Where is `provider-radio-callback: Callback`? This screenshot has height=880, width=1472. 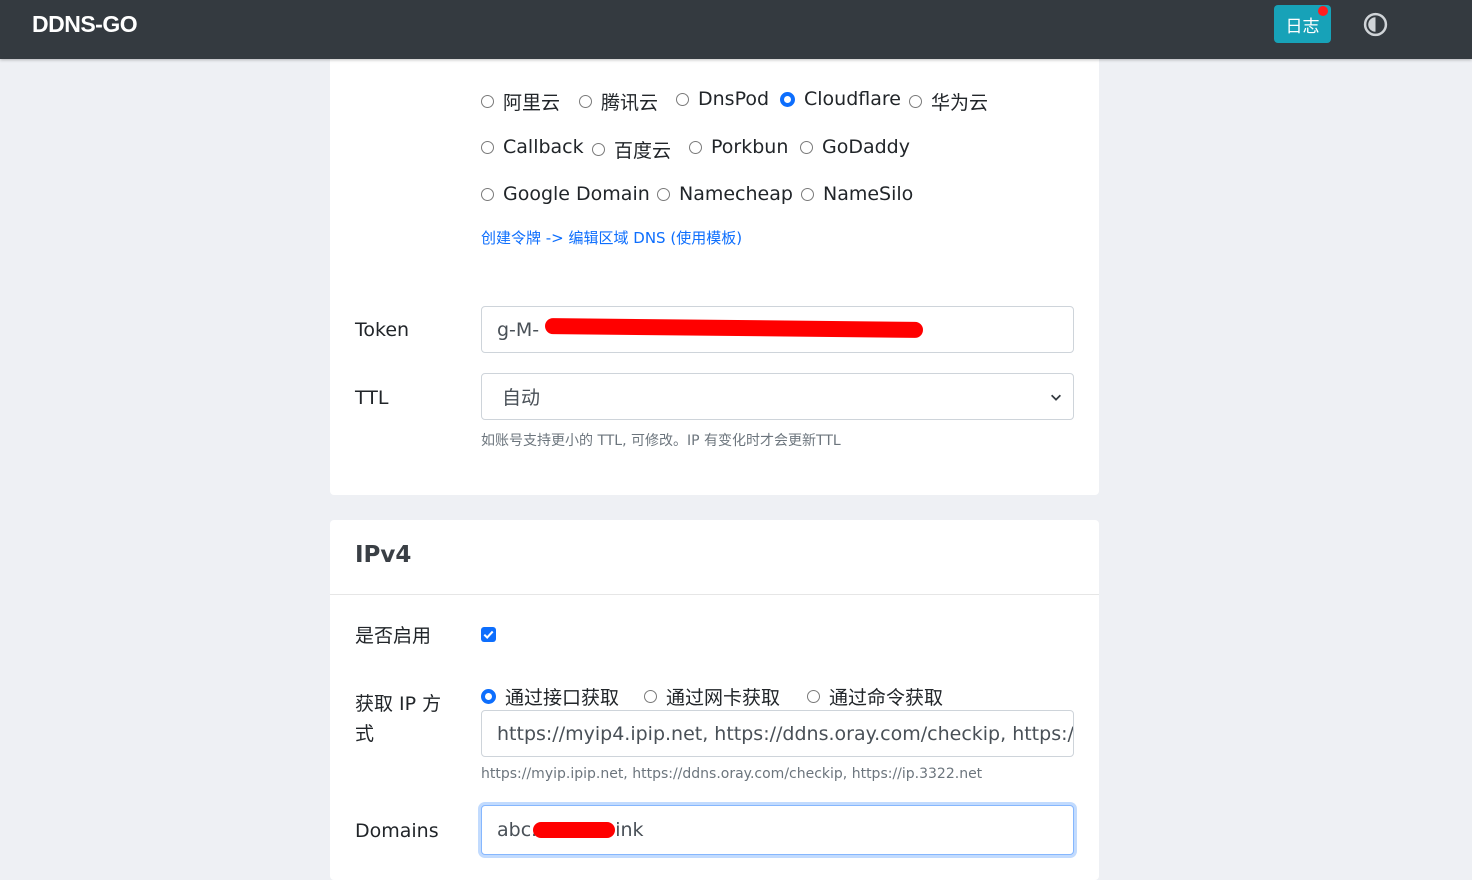
provider-radio-callback: Callback is located at coordinates (532, 147).